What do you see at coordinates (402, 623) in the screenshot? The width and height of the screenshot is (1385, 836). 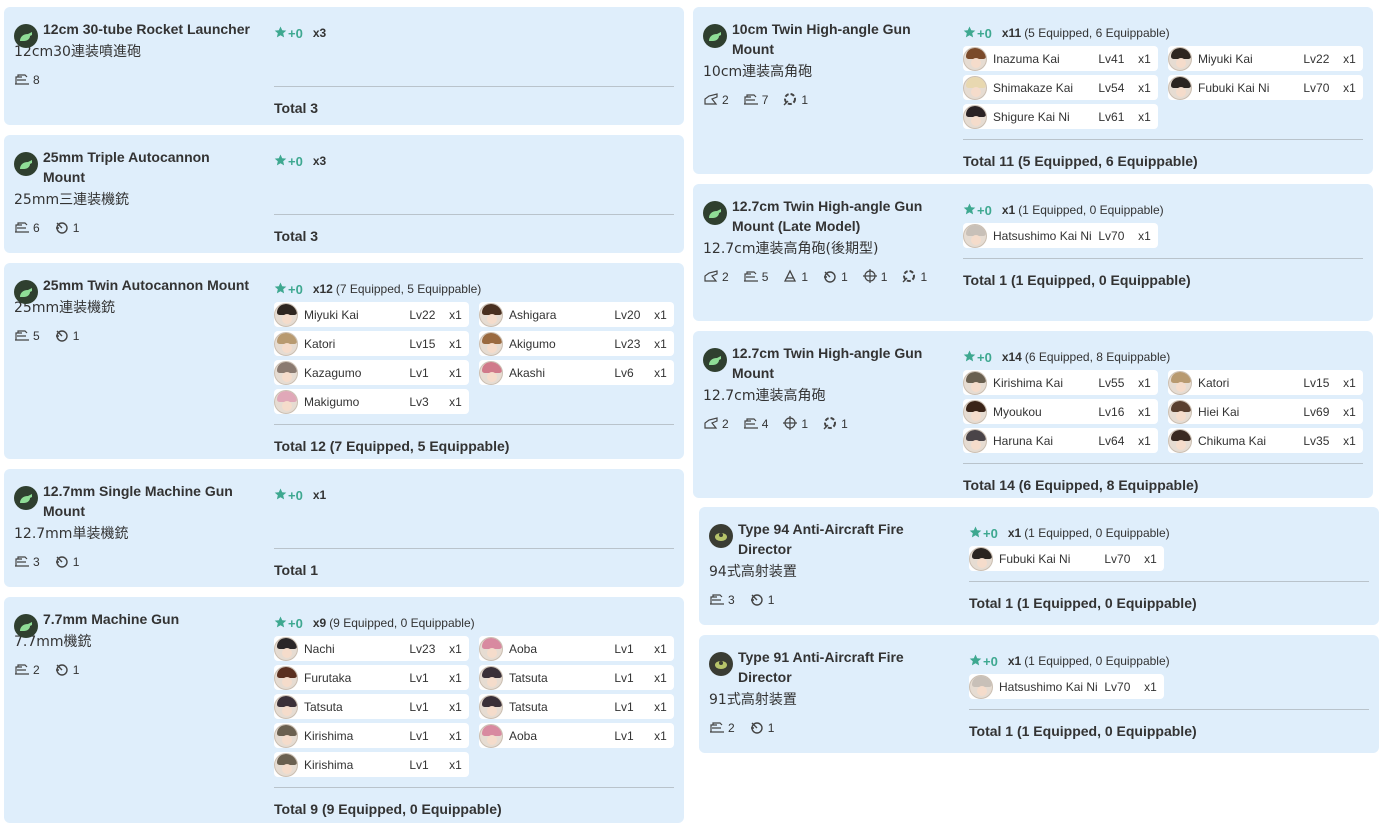 I see `owned-count-detail: (9 Equipped, 0 Equippable)` at bounding box center [402, 623].